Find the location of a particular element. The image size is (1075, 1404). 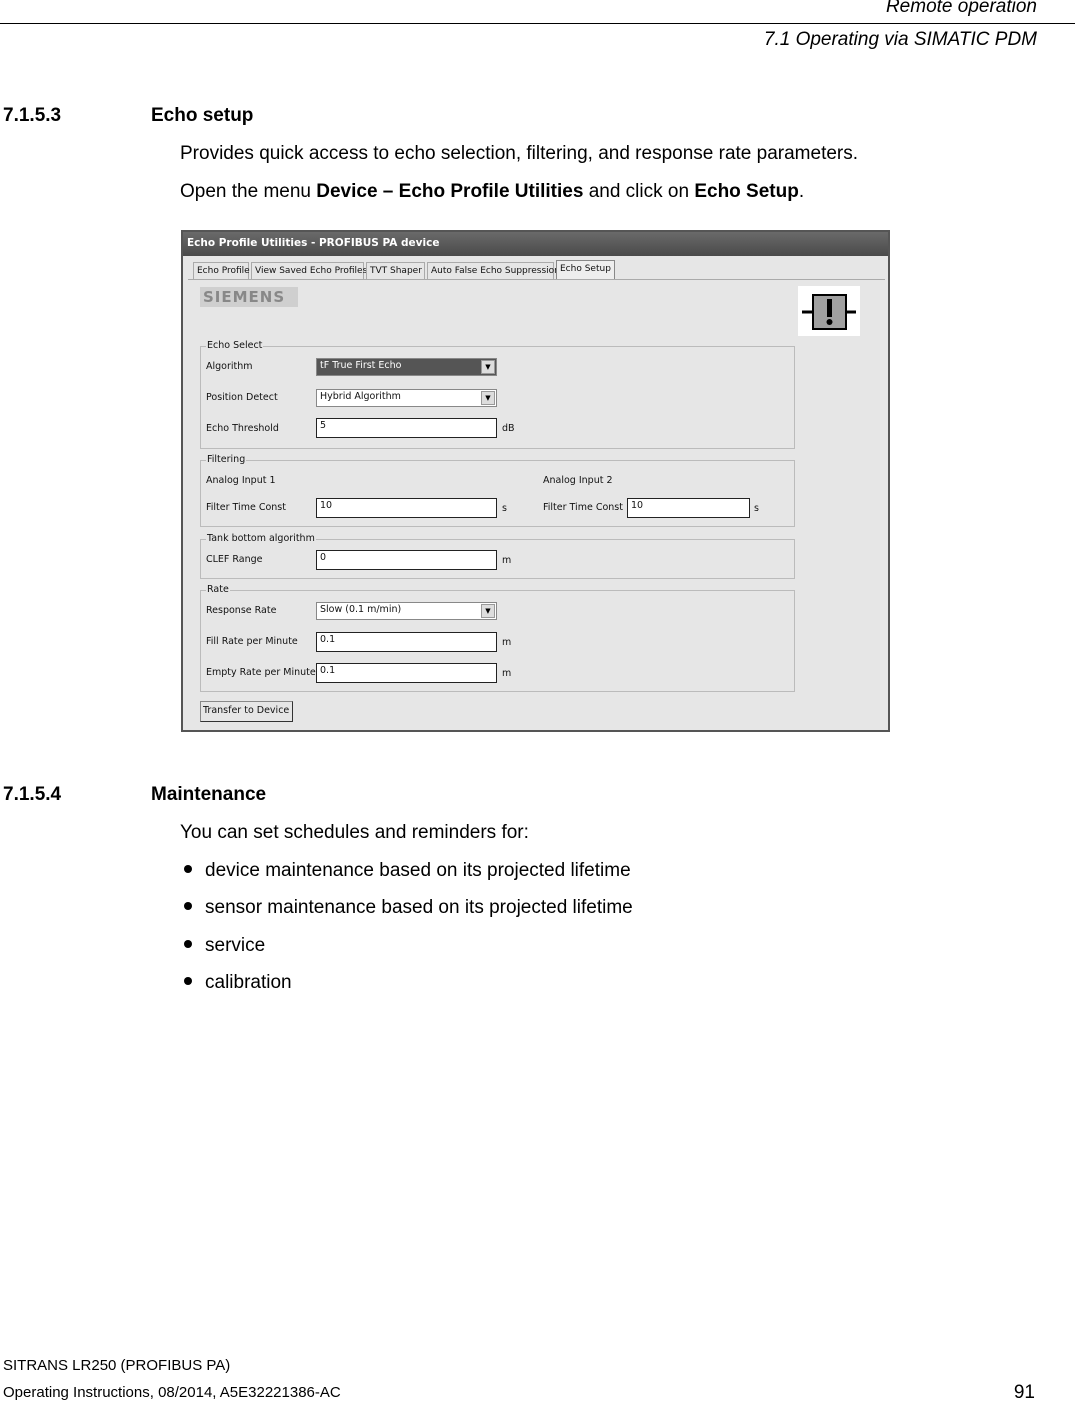

ai2-filter-time-const-label: Filter Time Const is located at coordinates (583, 507).